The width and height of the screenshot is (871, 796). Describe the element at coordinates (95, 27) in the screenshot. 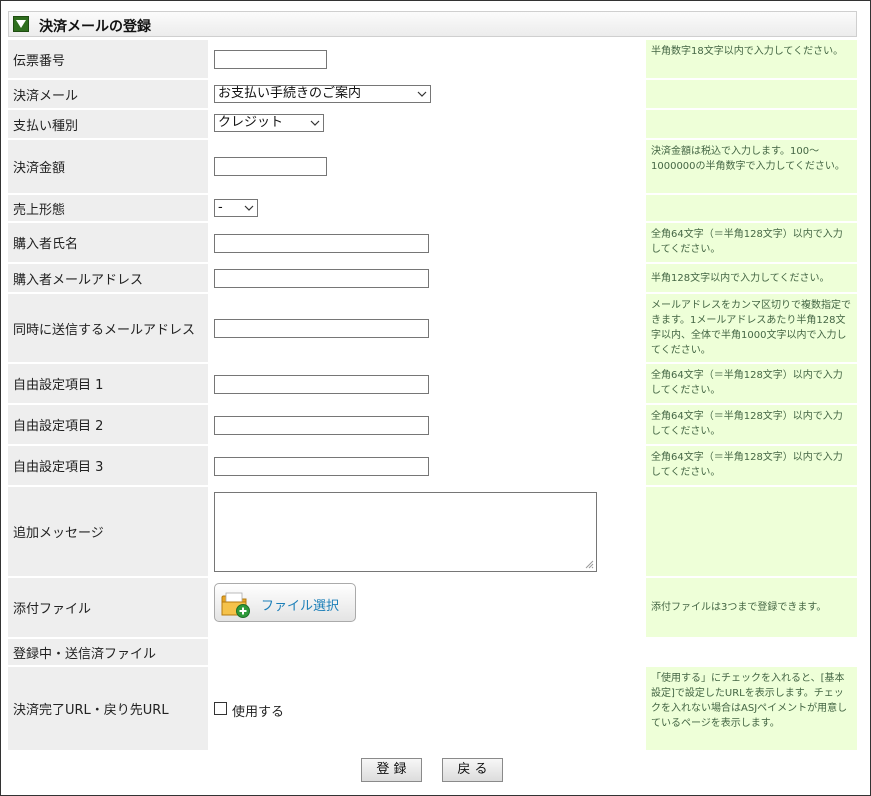

I see `section-title: 決済メールの登録` at that location.